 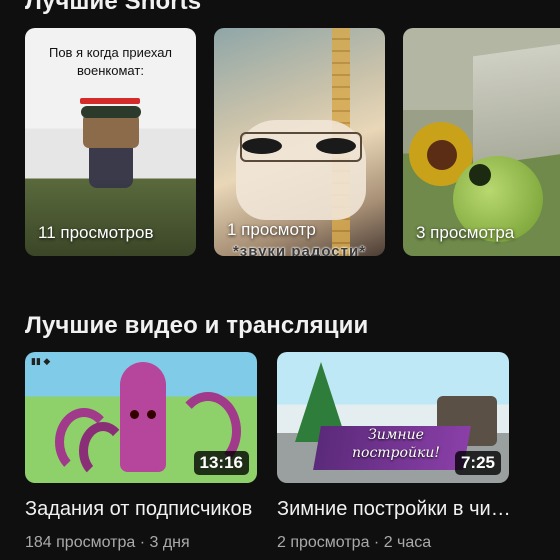 I want to click on eye-left, so click(x=262, y=146).